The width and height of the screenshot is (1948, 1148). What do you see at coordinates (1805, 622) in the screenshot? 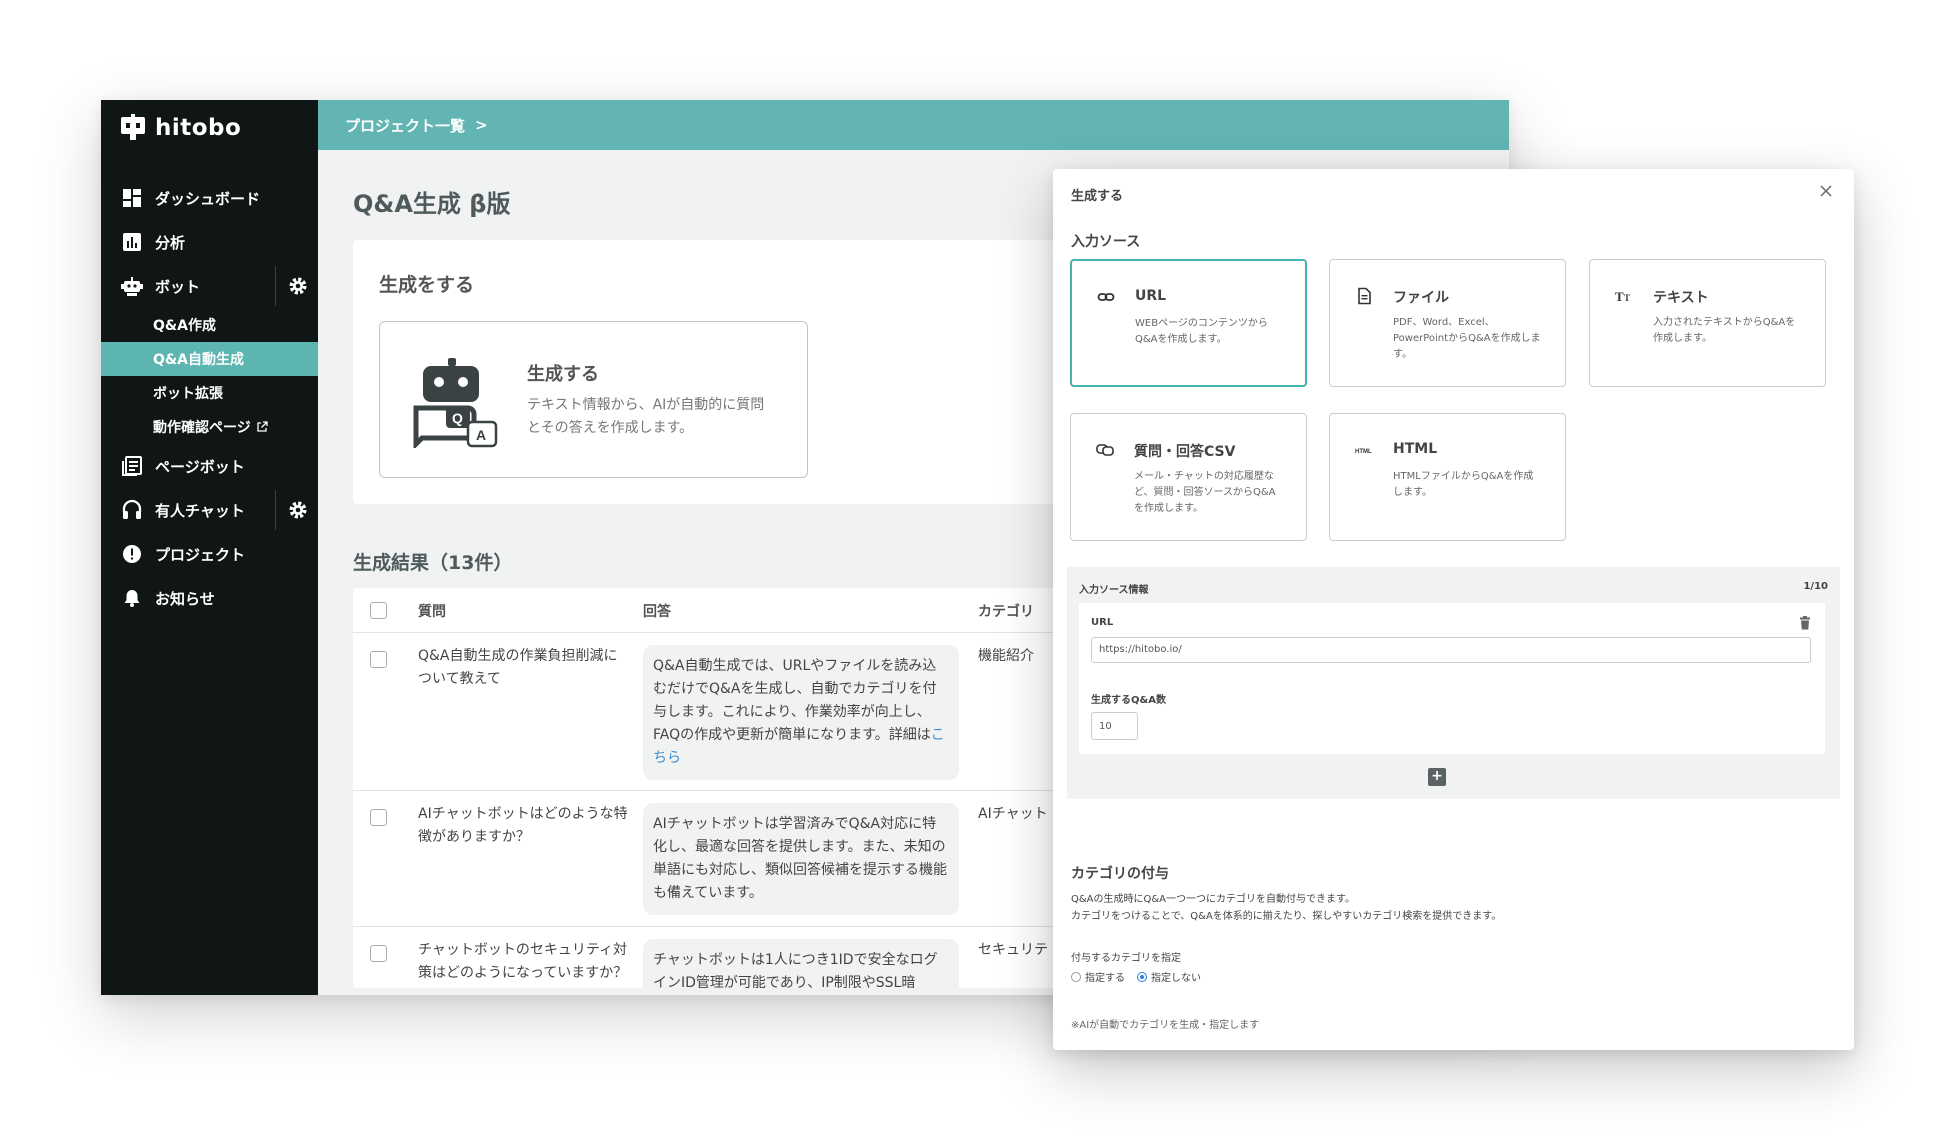
I see `trash-icon` at bounding box center [1805, 622].